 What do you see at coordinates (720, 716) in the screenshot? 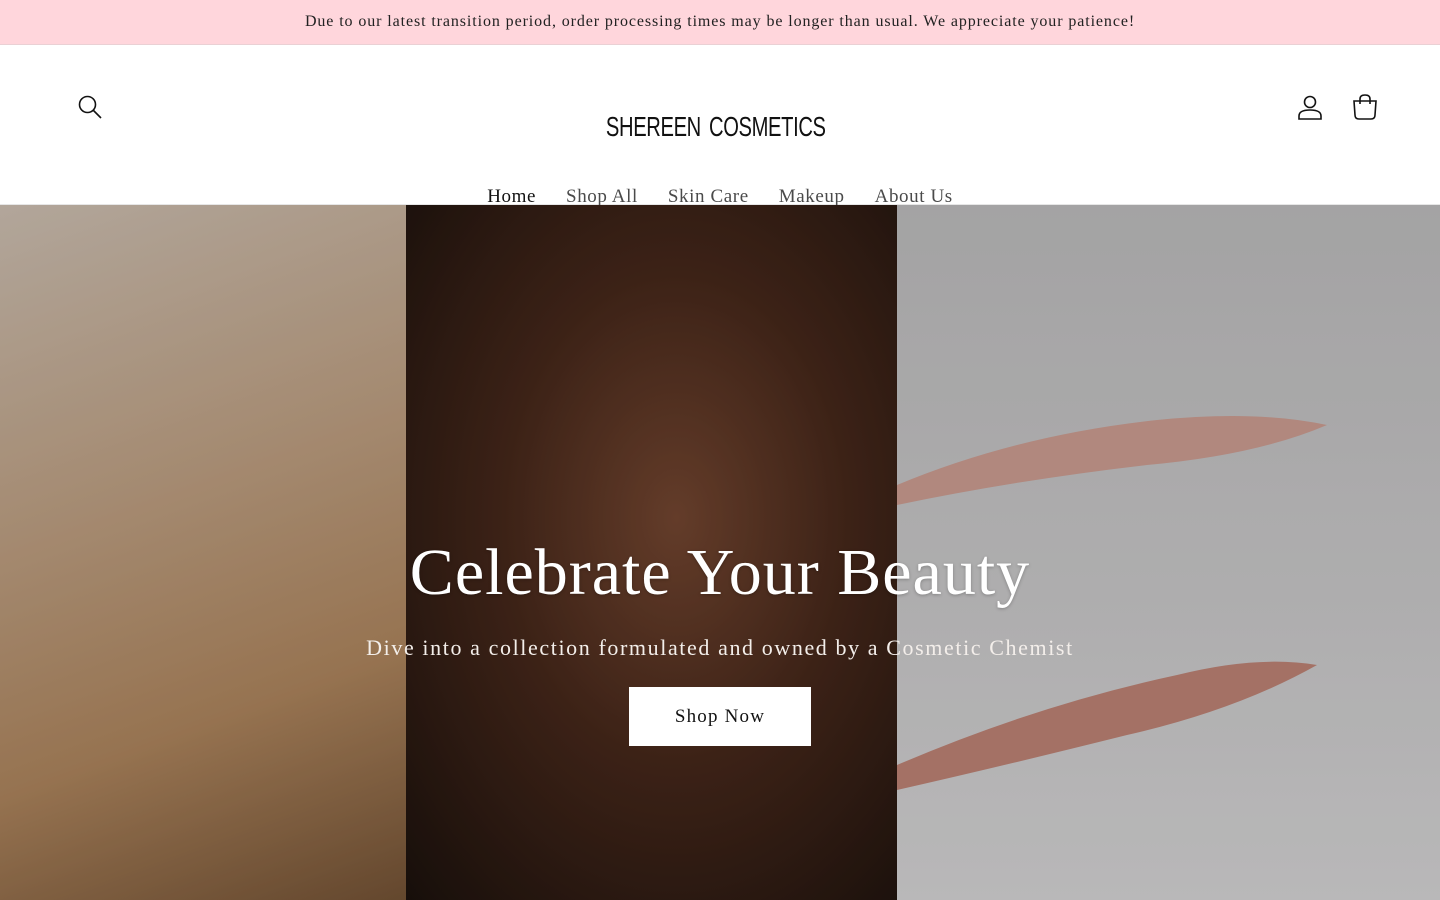
I see `shop-now-button: Shop Now` at bounding box center [720, 716].